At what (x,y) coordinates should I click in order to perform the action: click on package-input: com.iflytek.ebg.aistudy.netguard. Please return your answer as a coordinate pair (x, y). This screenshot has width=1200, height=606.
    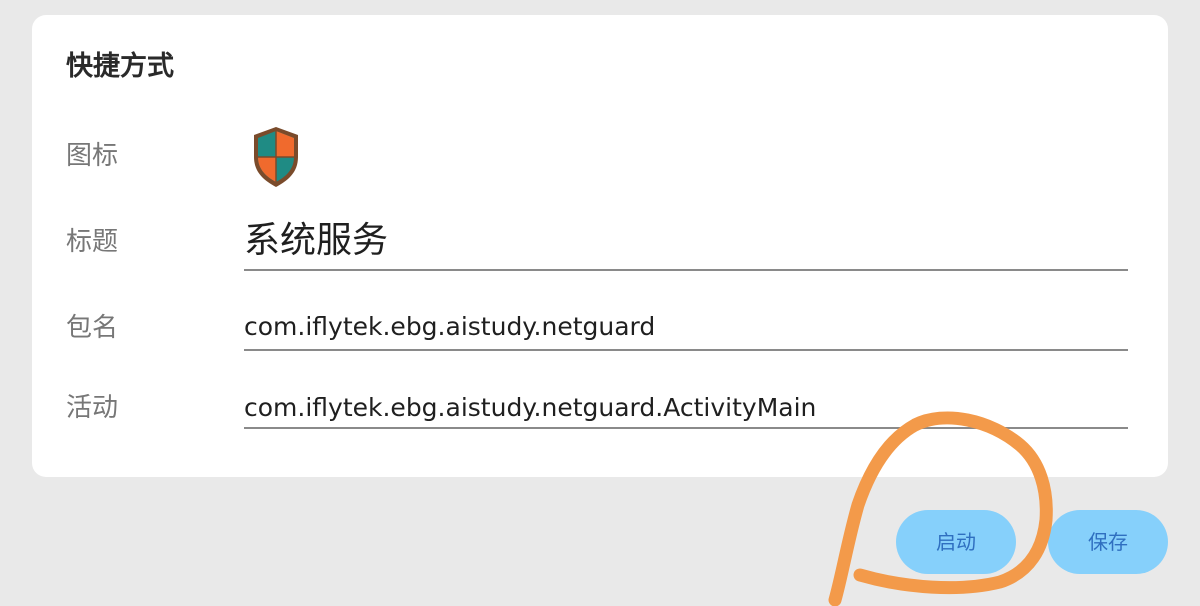
    Looking at the image, I should click on (686, 328).